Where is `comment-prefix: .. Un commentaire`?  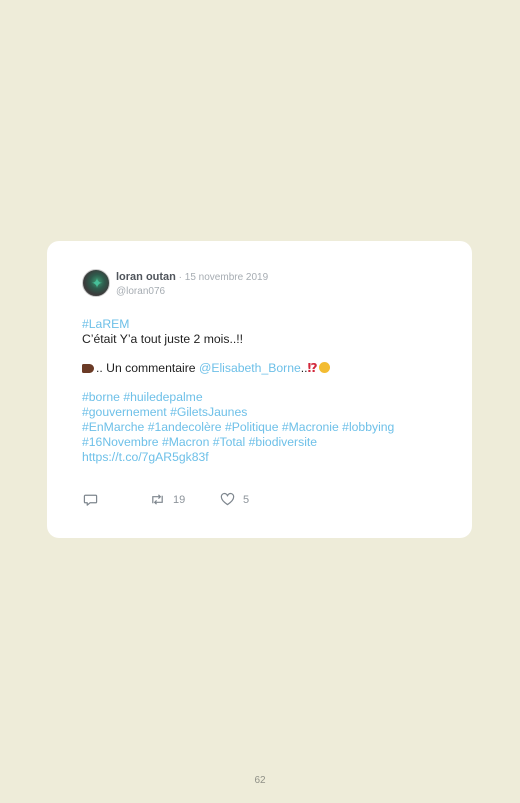 comment-prefix: .. Un commentaire is located at coordinates (147, 368).